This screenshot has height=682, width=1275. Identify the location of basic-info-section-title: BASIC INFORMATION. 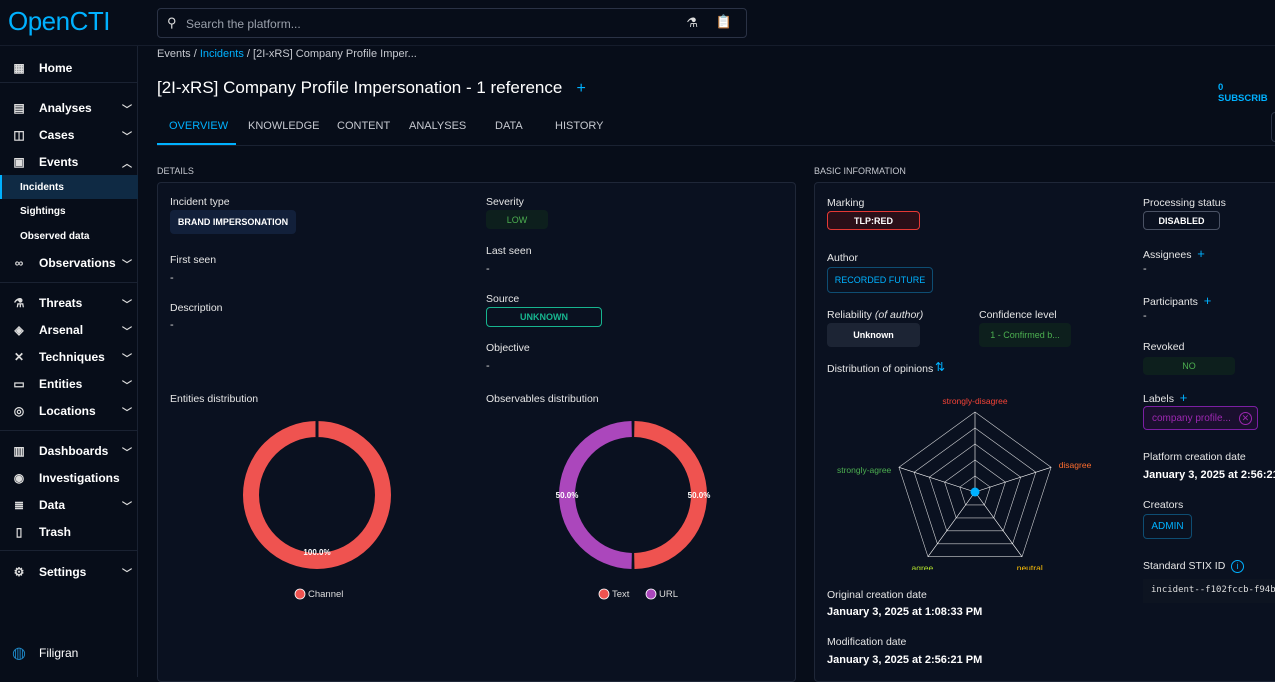
(860, 171).